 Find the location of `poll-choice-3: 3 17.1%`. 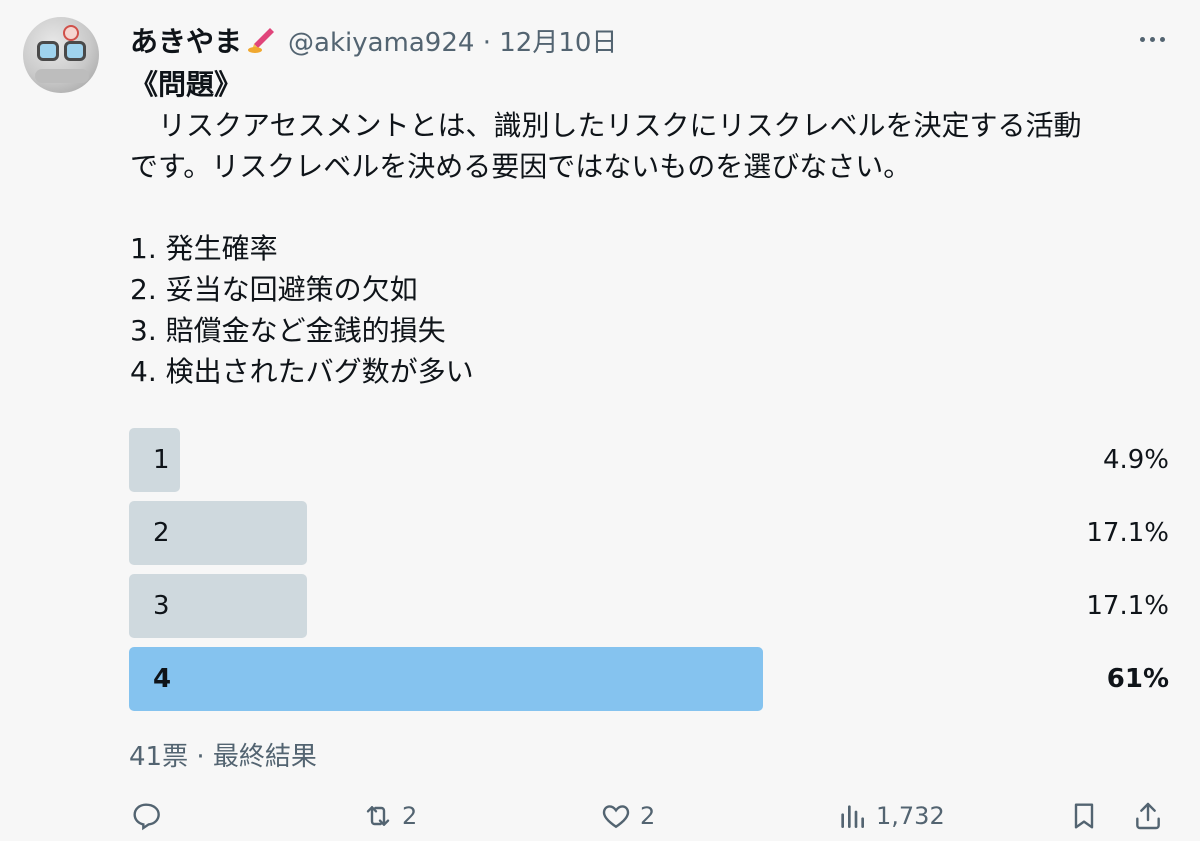

poll-choice-3: 3 17.1% is located at coordinates (649, 606).